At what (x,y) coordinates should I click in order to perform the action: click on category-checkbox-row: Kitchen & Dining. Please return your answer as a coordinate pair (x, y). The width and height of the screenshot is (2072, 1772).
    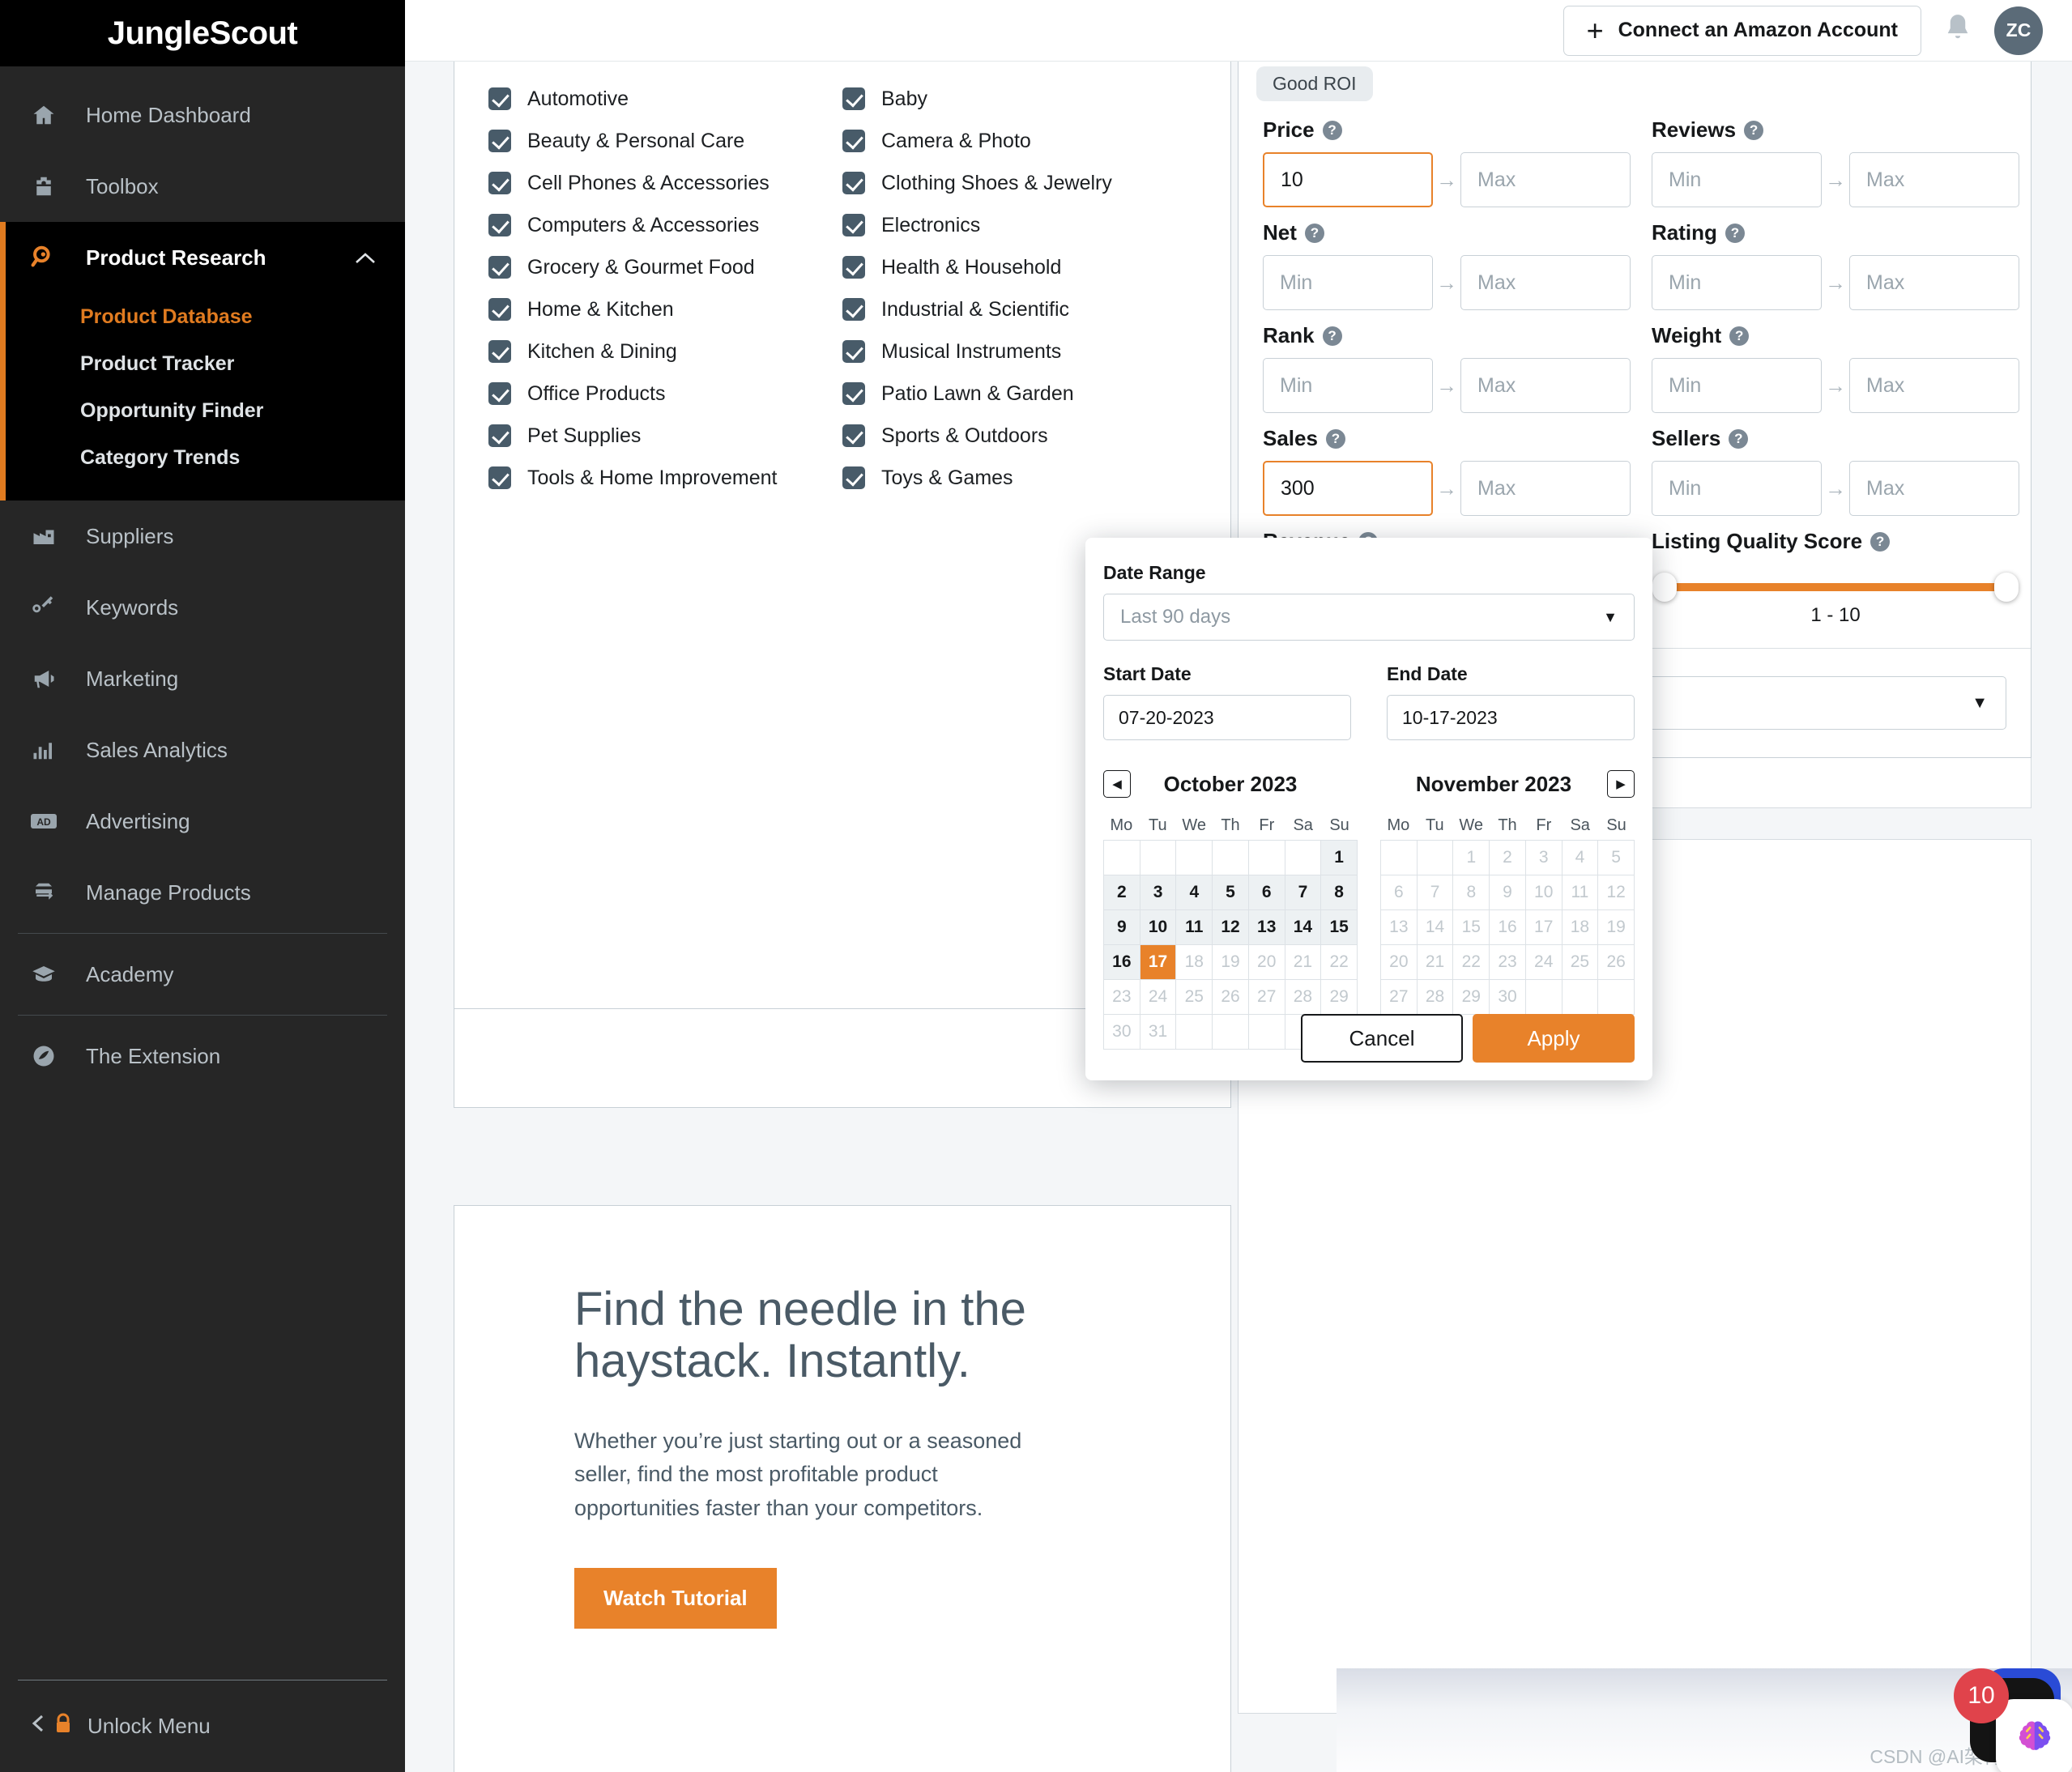
    Looking at the image, I should click on (665, 352).